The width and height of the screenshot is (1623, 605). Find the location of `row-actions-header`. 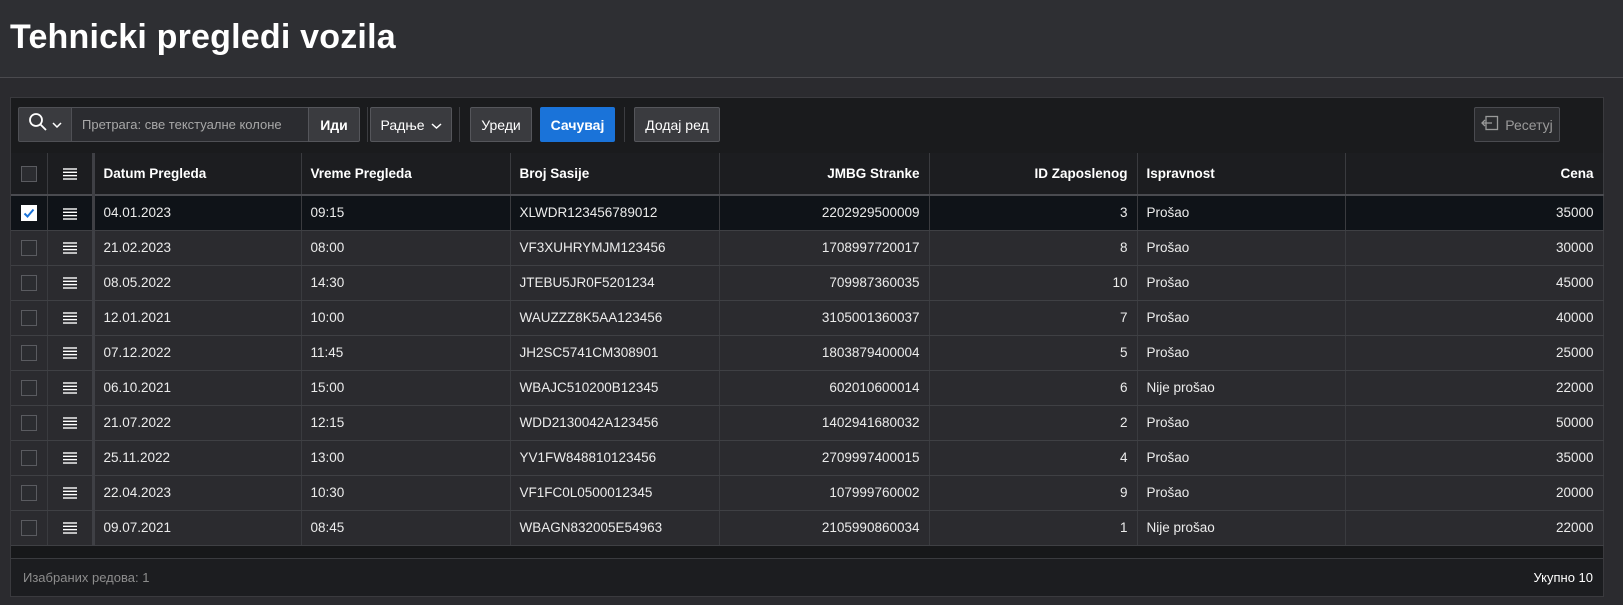

row-actions-header is located at coordinates (71, 174).